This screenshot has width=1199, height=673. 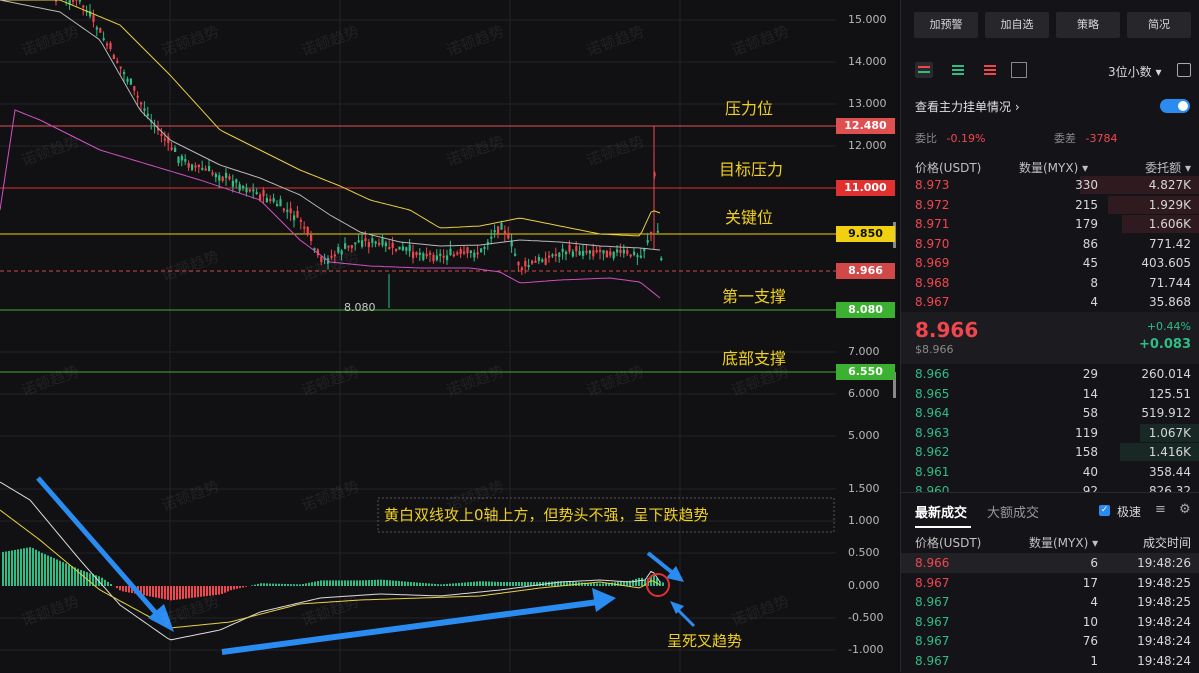 What do you see at coordinates (1135, 71) in the screenshot?
I see `decimal-select: 3位小数 ▾` at bounding box center [1135, 71].